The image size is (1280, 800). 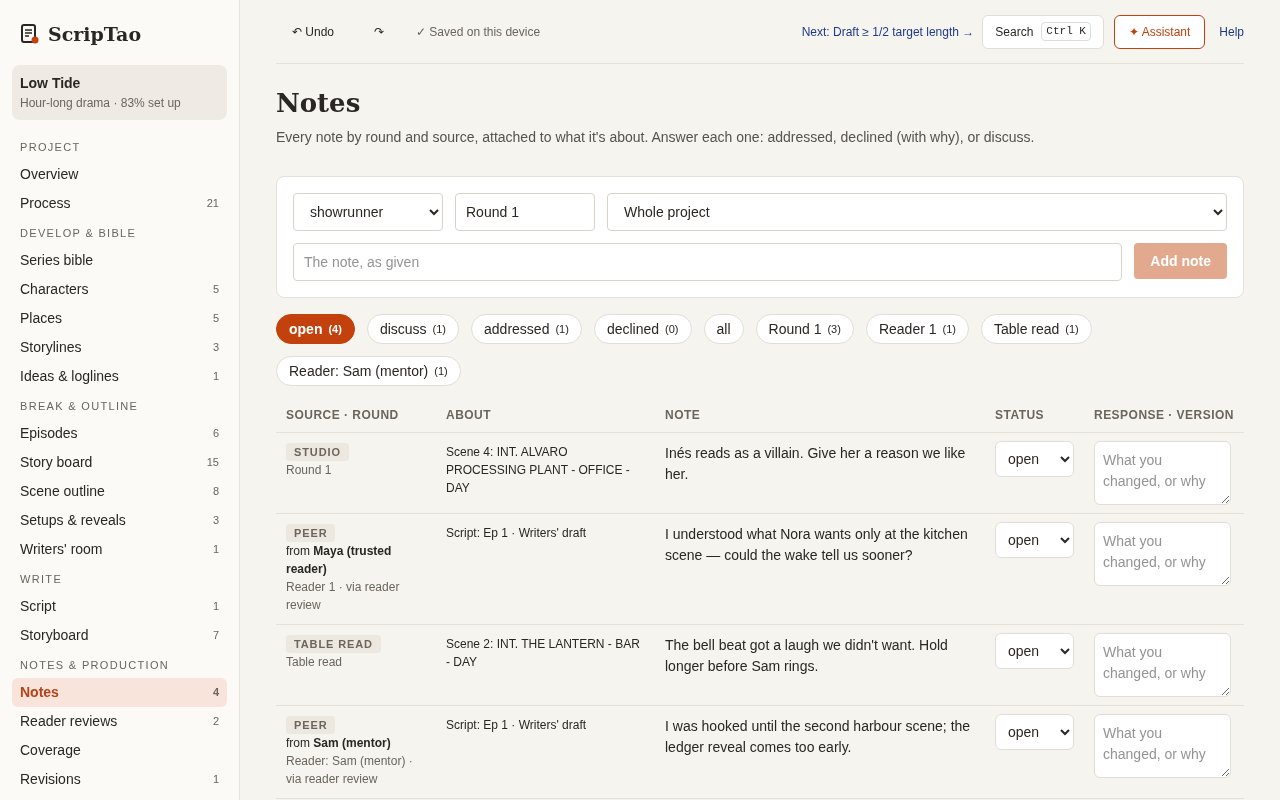 I want to click on search-button: Search Ctrl K, so click(x=1043, y=31).